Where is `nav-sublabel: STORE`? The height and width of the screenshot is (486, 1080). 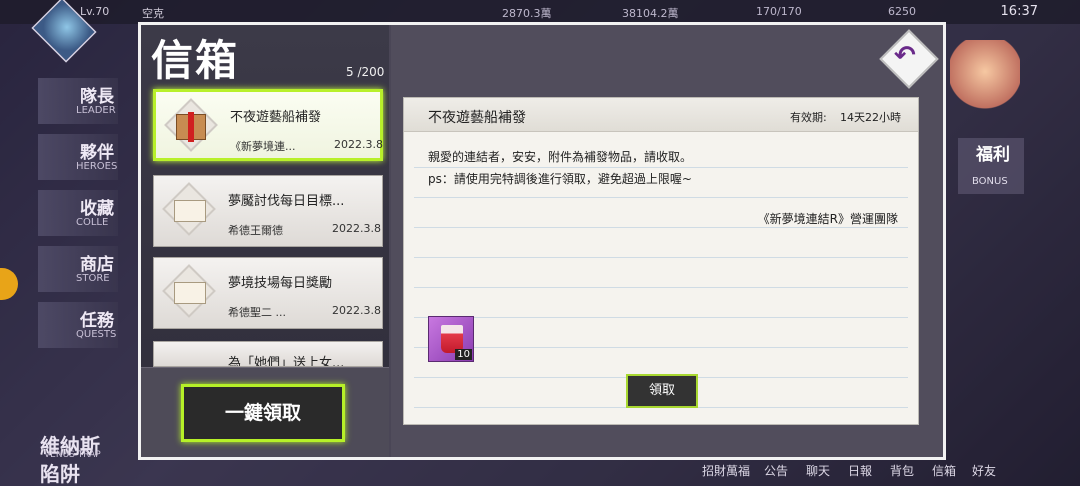 nav-sublabel: STORE is located at coordinates (93, 278).